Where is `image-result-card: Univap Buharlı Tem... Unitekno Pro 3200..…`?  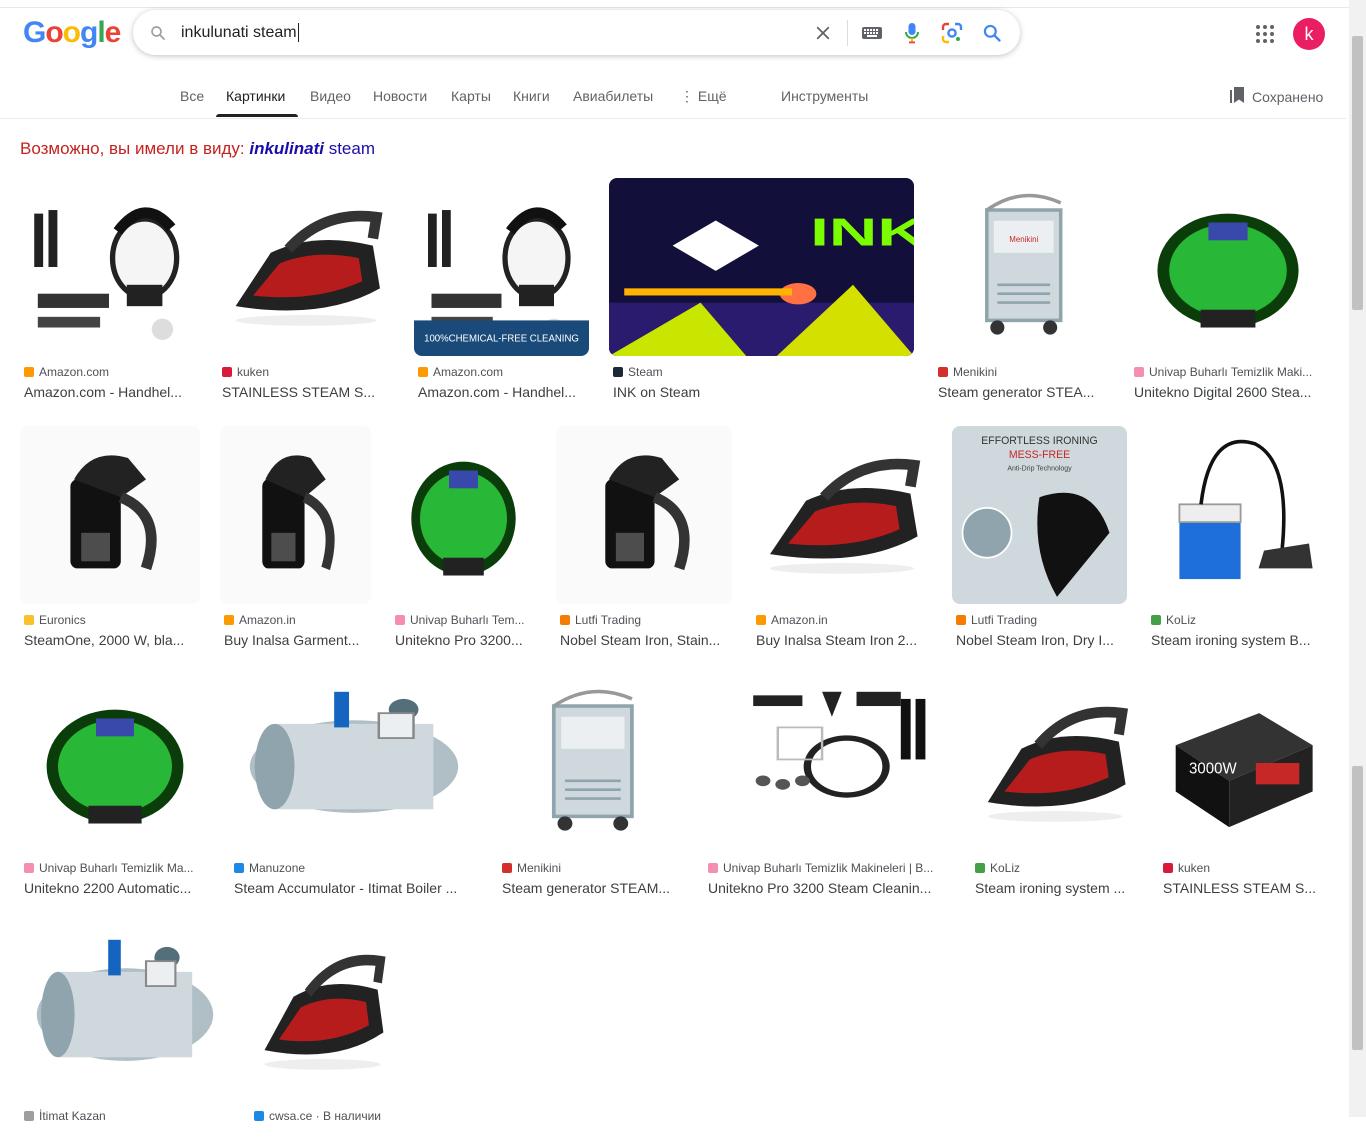
image-result-card: Univap Buharlı Tem... Unitekno Pro 3200..… is located at coordinates (463, 539).